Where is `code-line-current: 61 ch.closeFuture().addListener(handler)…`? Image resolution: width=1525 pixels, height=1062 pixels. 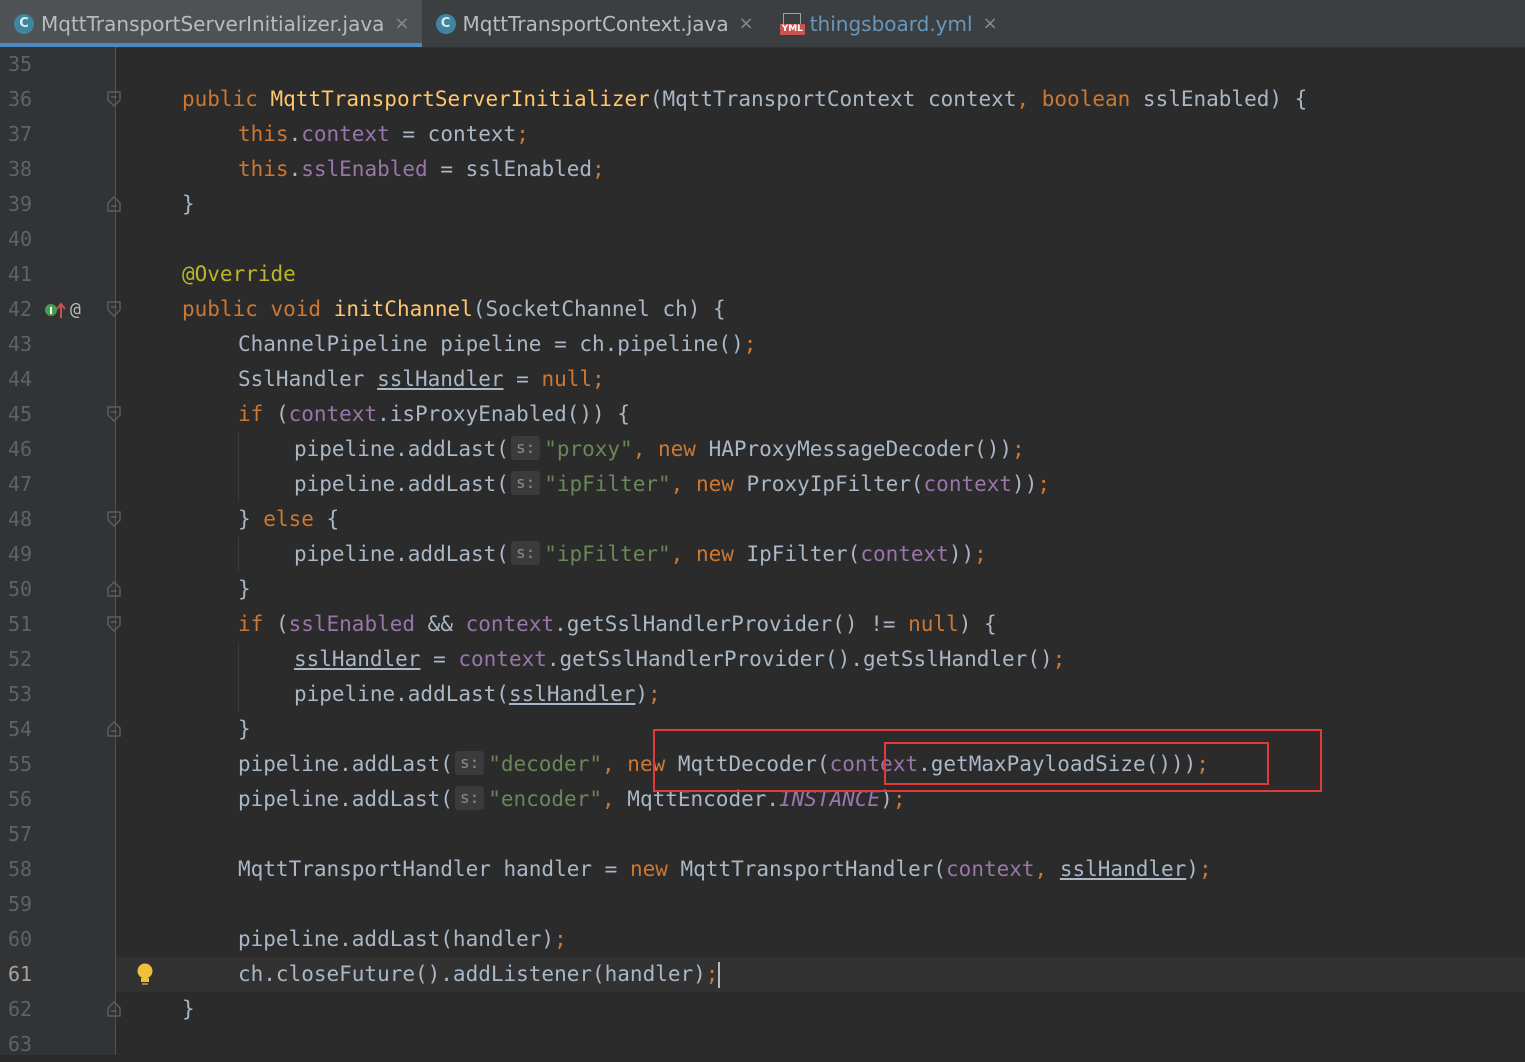 code-line-current: 61 ch.closeFuture().addListener(handler)… is located at coordinates (762, 974).